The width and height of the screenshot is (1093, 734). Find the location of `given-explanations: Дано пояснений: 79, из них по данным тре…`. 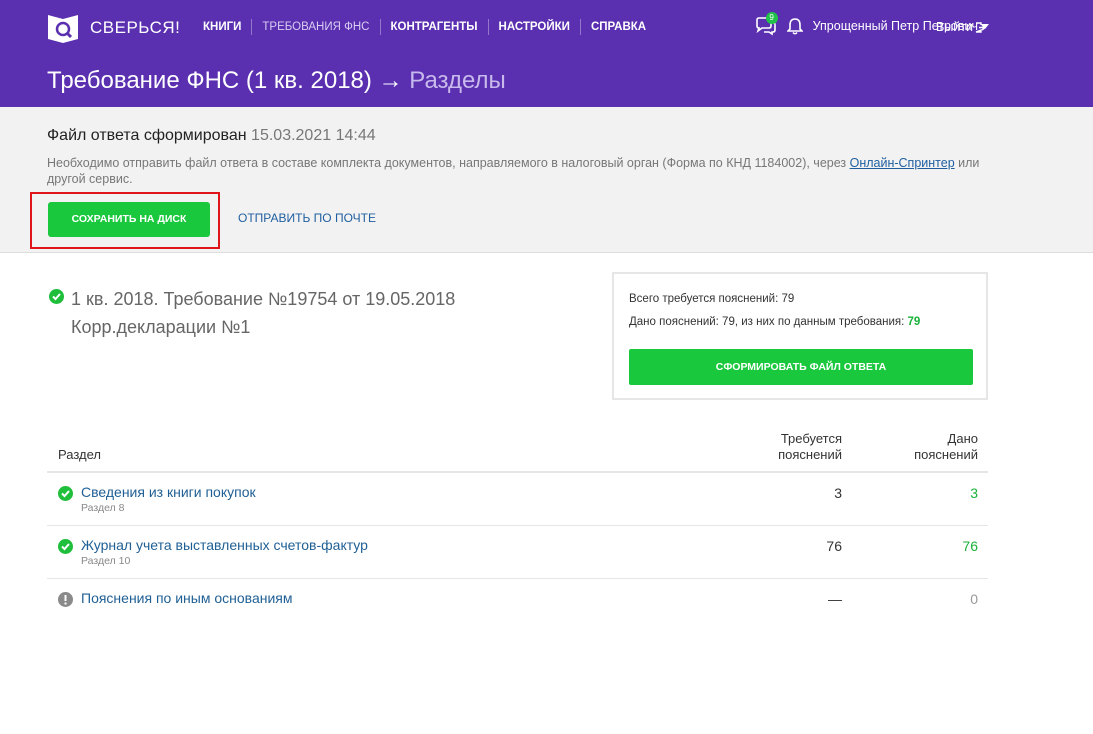

given-explanations: Дано пояснений: 79, из них по данным тре… is located at coordinates (774, 322).